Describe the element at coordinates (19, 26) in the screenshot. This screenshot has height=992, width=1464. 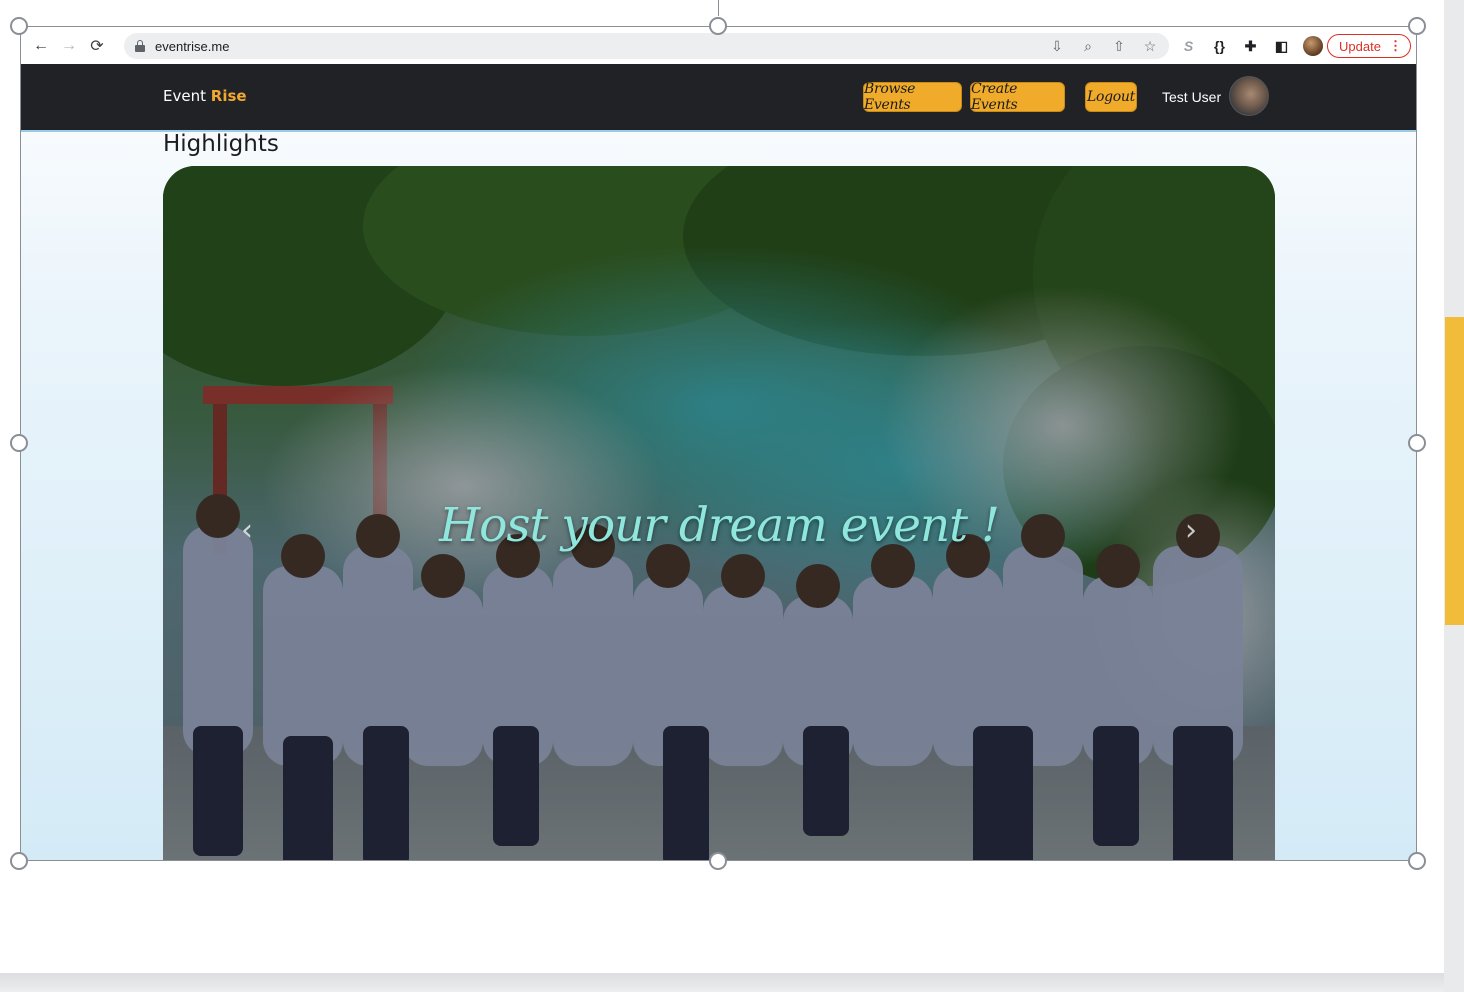
I see `resize-handle-top-left` at that location.